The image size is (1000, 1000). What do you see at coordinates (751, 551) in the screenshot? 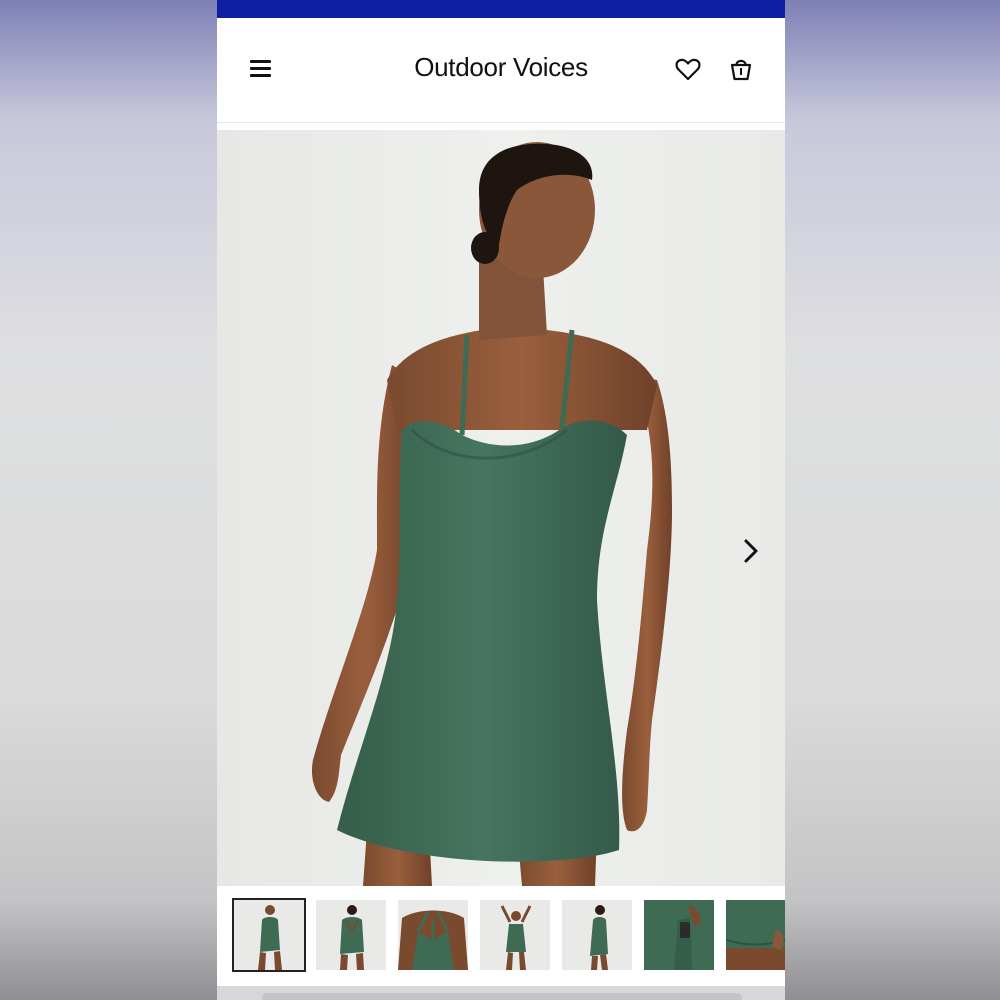
I see `chevron-right-icon` at bounding box center [751, 551].